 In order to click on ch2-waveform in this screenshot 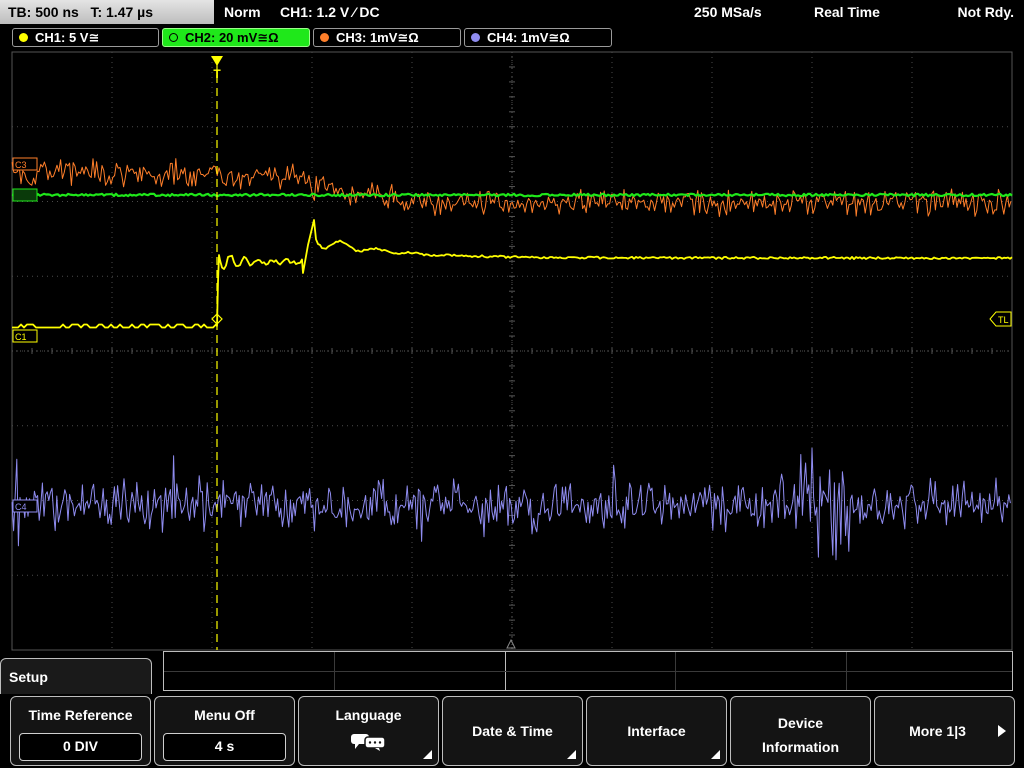, I will do `click(512, 195)`.